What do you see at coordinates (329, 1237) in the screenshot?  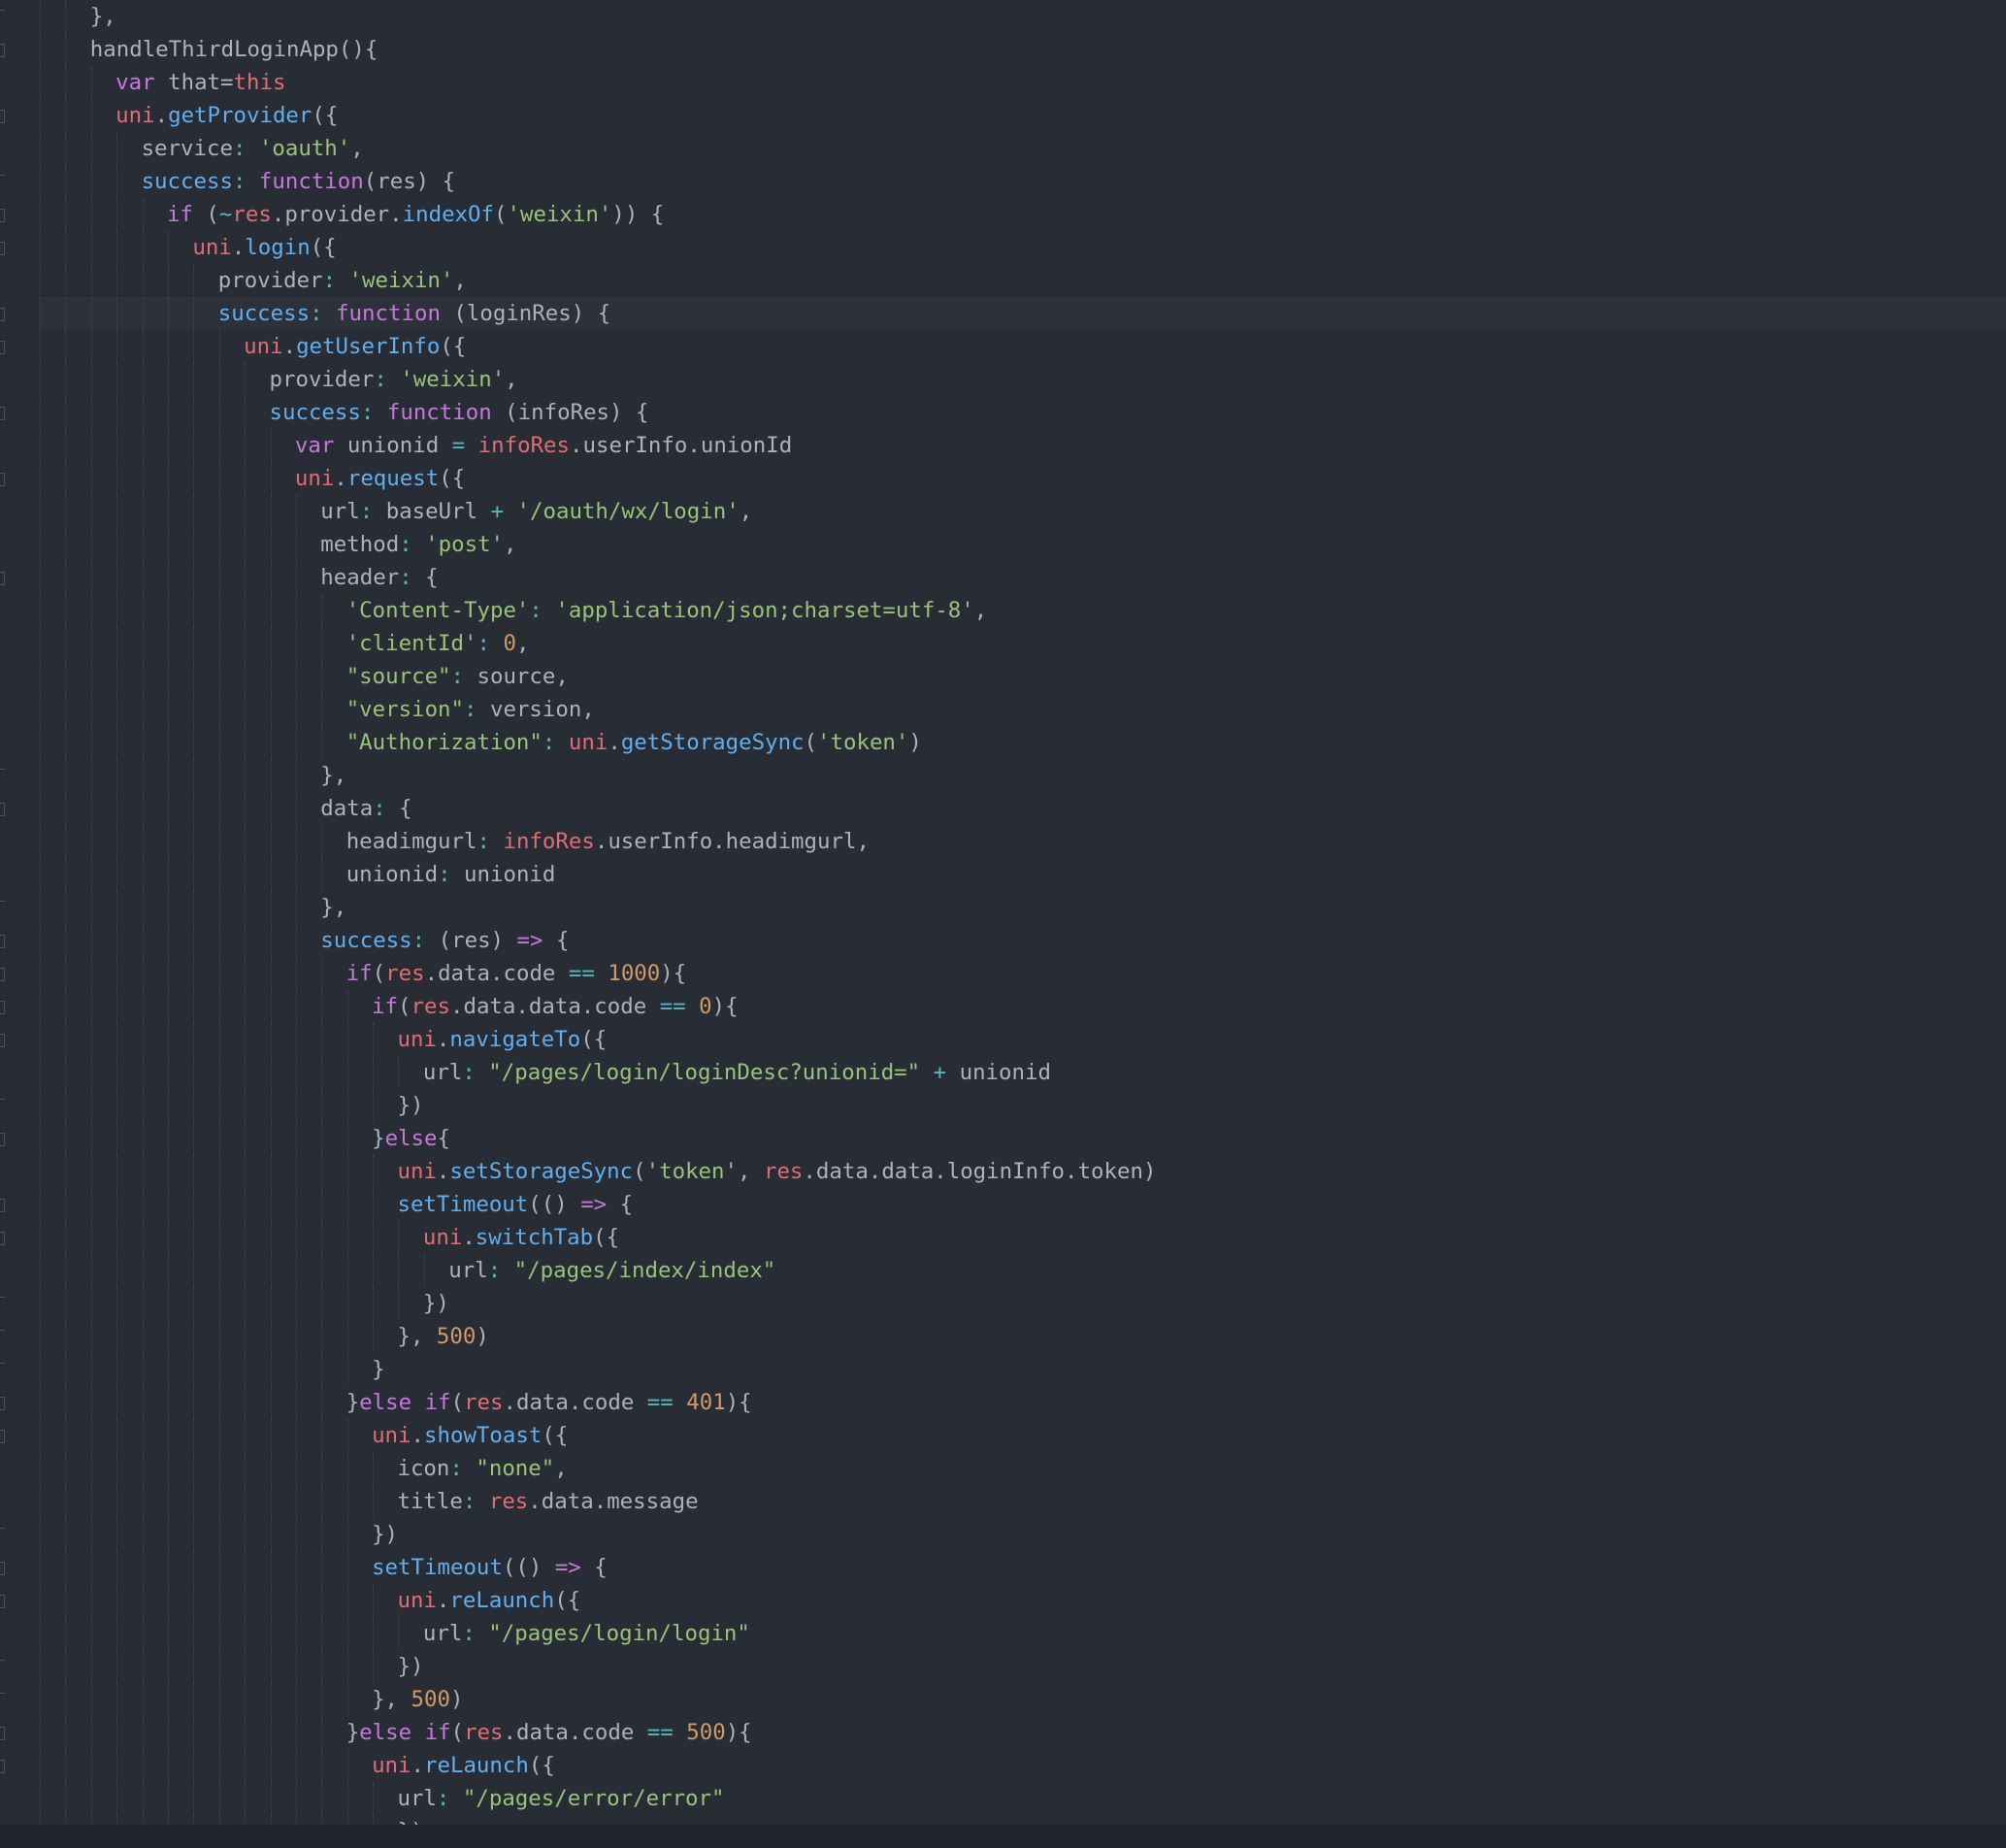 I see `code-line: uni.switchTab({` at bounding box center [329, 1237].